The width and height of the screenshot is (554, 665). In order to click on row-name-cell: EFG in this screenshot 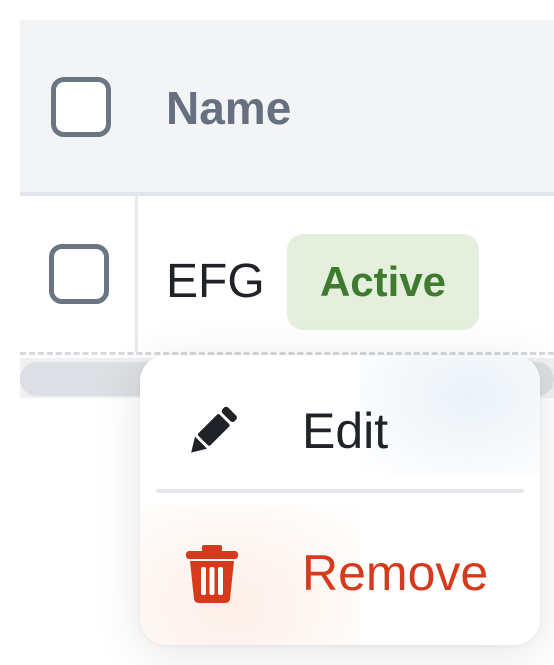, I will do `click(215, 281)`.